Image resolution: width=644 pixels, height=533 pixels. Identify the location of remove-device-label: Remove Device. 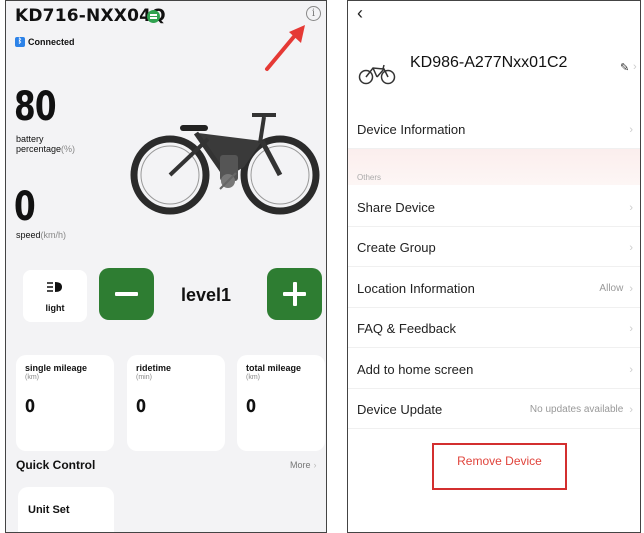
(499, 461).